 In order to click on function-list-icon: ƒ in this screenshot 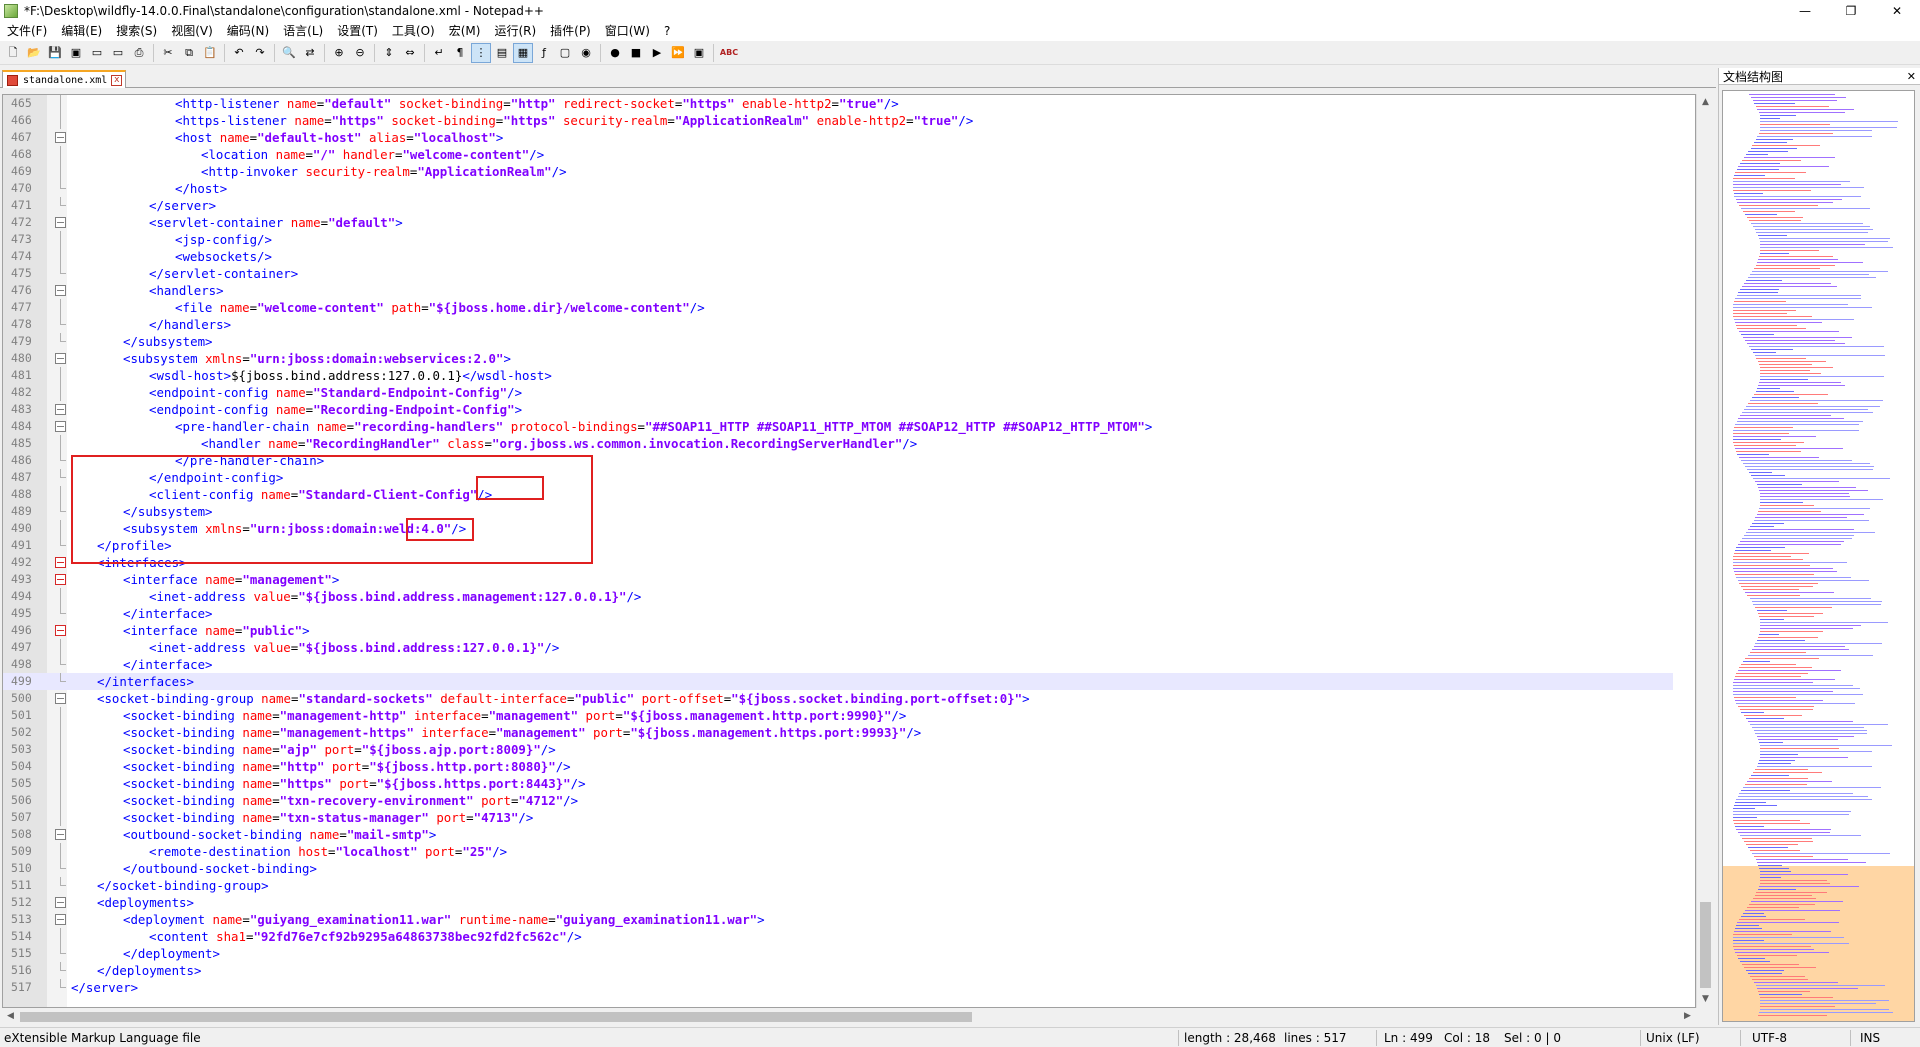, I will do `click(544, 53)`.